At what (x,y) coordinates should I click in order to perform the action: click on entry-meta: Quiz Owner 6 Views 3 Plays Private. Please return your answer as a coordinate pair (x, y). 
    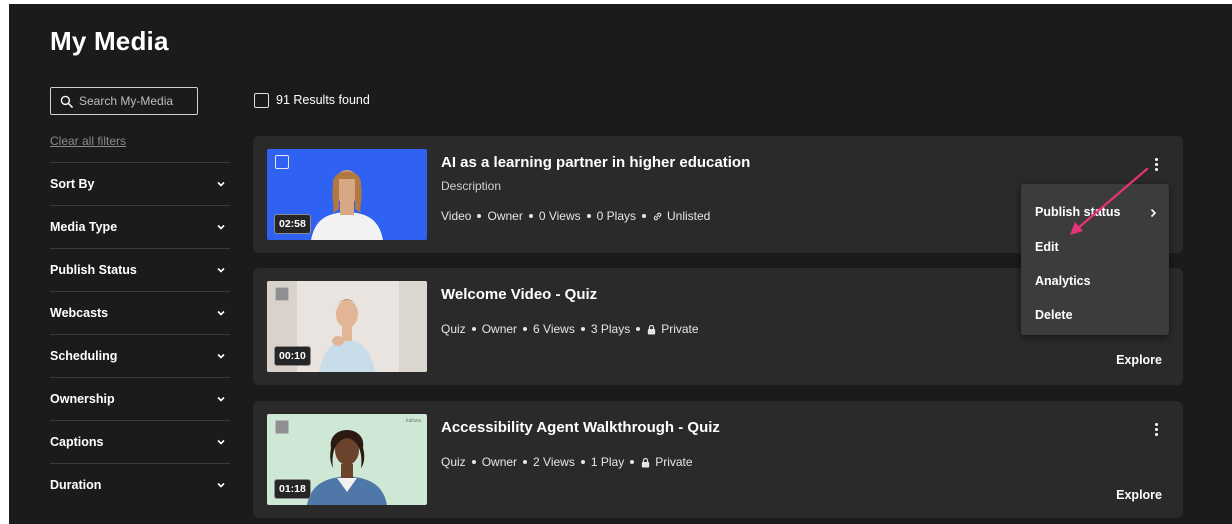
    Looking at the image, I should click on (570, 329).